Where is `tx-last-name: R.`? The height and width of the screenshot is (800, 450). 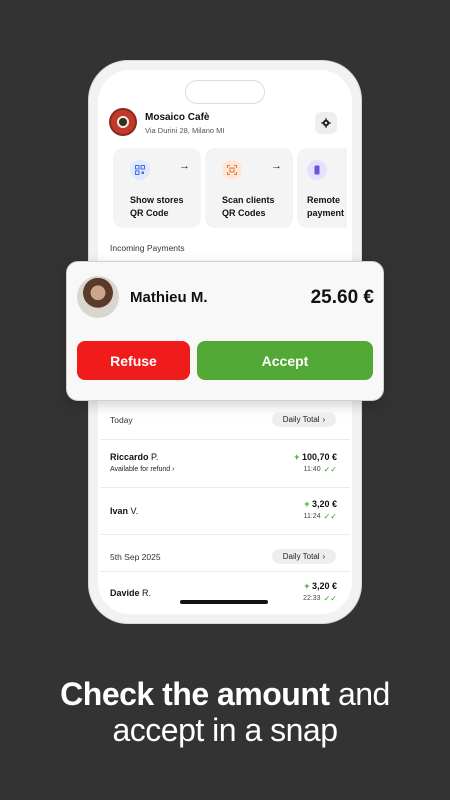
tx-last-name: R. is located at coordinates (147, 593).